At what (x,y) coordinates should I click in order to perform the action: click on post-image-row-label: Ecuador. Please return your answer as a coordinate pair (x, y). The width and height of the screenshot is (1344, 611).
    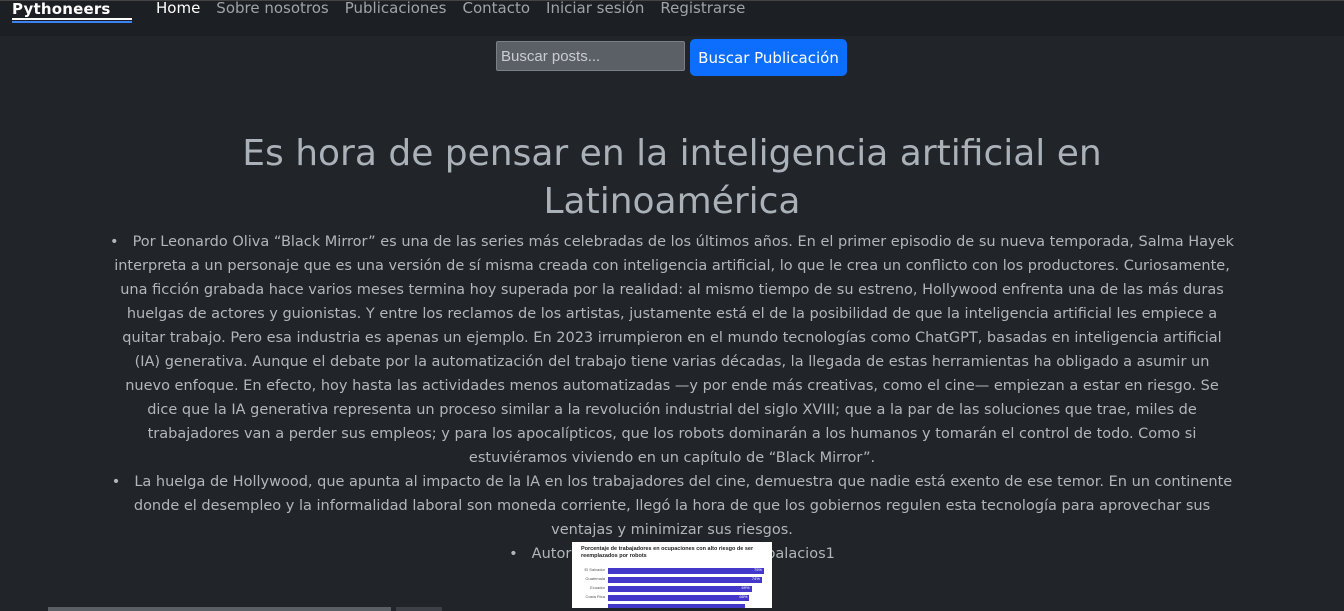
    Looking at the image, I should click on (597, 587).